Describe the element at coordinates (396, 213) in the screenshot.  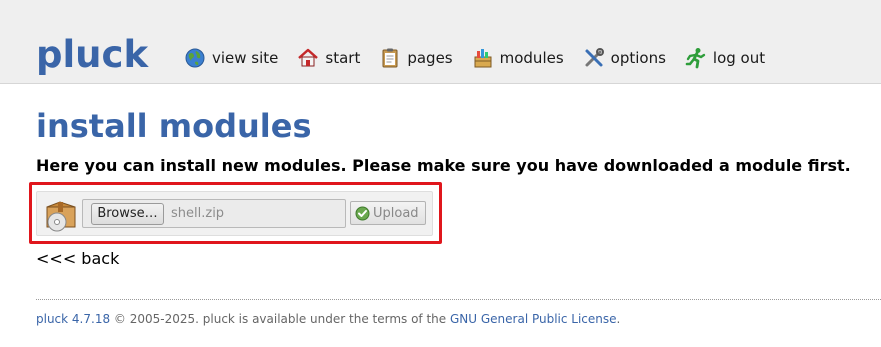
I see `upload-button-label: Upload` at that location.